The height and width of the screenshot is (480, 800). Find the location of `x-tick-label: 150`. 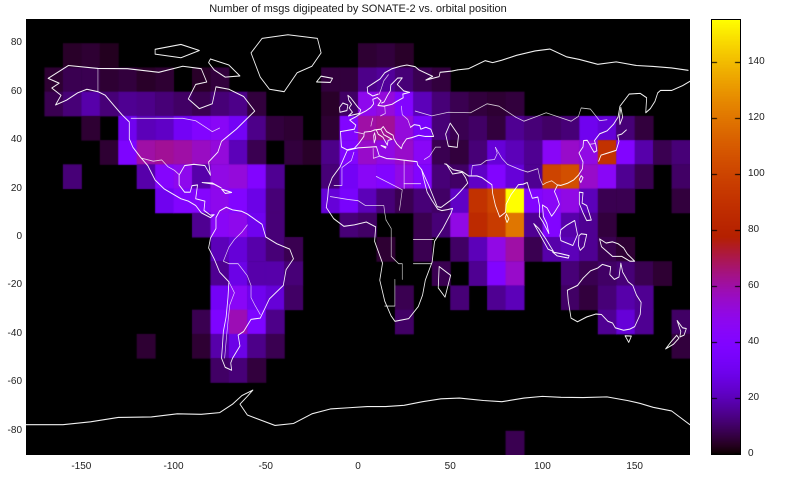

x-tick-label: 150 is located at coordinates (634, 466).